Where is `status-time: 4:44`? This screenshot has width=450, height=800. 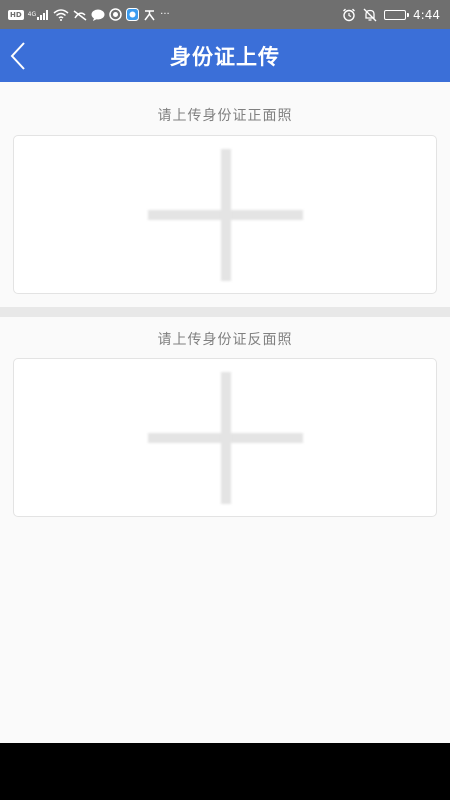
status-time: 4:44 is located at coordinates (426, 14).